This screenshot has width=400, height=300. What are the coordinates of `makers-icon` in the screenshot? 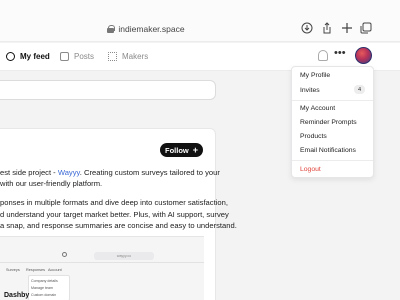 It's located at (112, 56).